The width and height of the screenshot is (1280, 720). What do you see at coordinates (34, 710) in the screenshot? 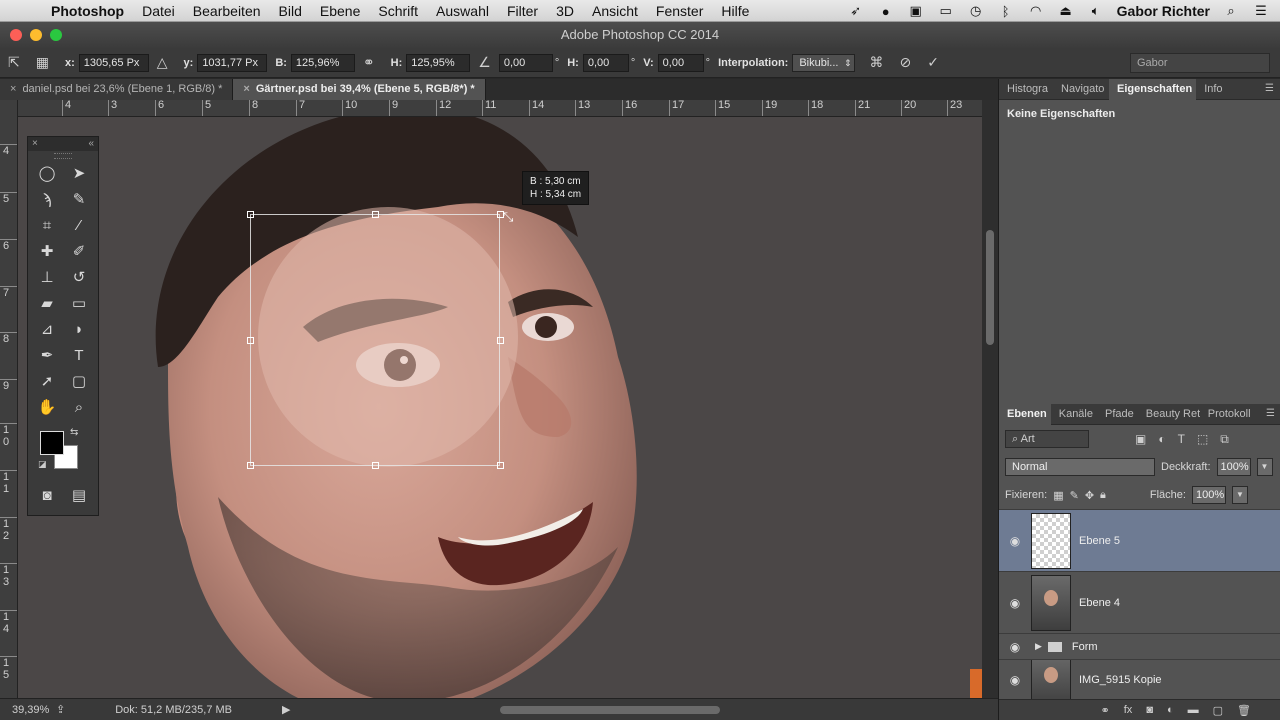
I see `zoom-level: 39,39%` at bounding box center [34, 710].